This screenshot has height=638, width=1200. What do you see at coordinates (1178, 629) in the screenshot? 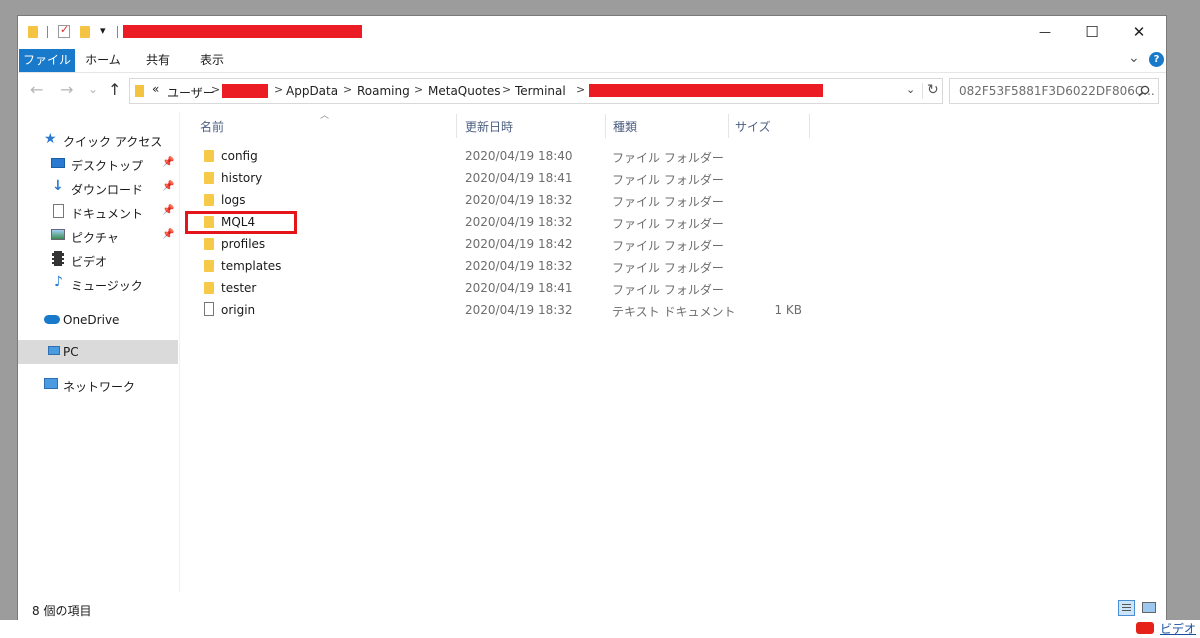
I see `background-video-link: ビデオ` at bounding box center [1178, 629].